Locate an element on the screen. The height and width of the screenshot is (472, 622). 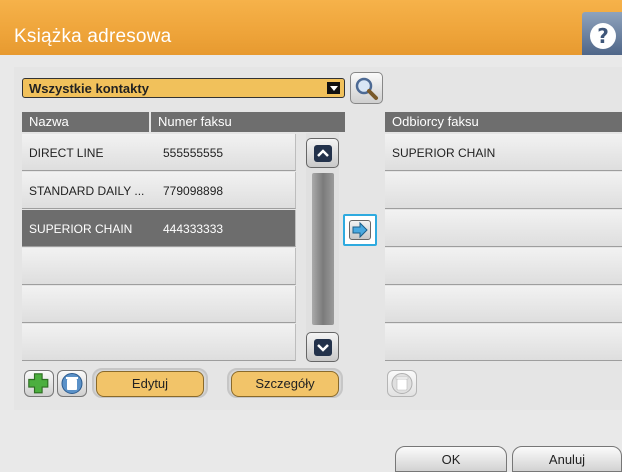
remove-recipient-button is located at coordinates (402, 383).